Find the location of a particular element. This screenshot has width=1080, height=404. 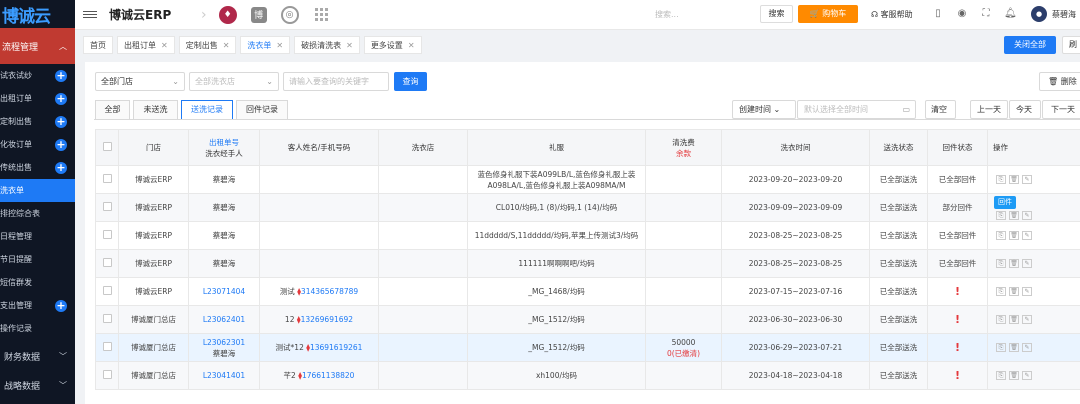

sidebar-group-workflow: 流程管理 ︿ is located at coordinates (37, 46).